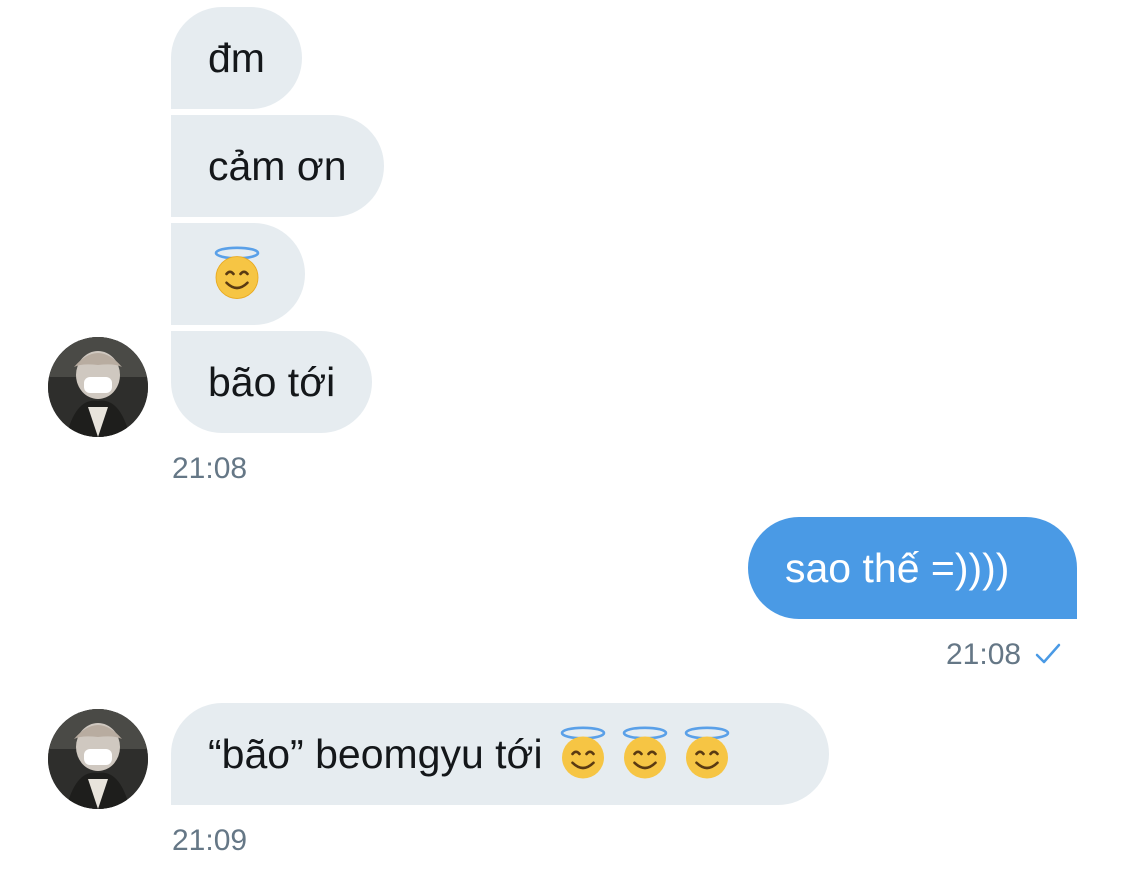 This screenshot has height=889, width=1125. I want to click on message-bubble-outgoing: sao thế =)))), so click(912, 568).